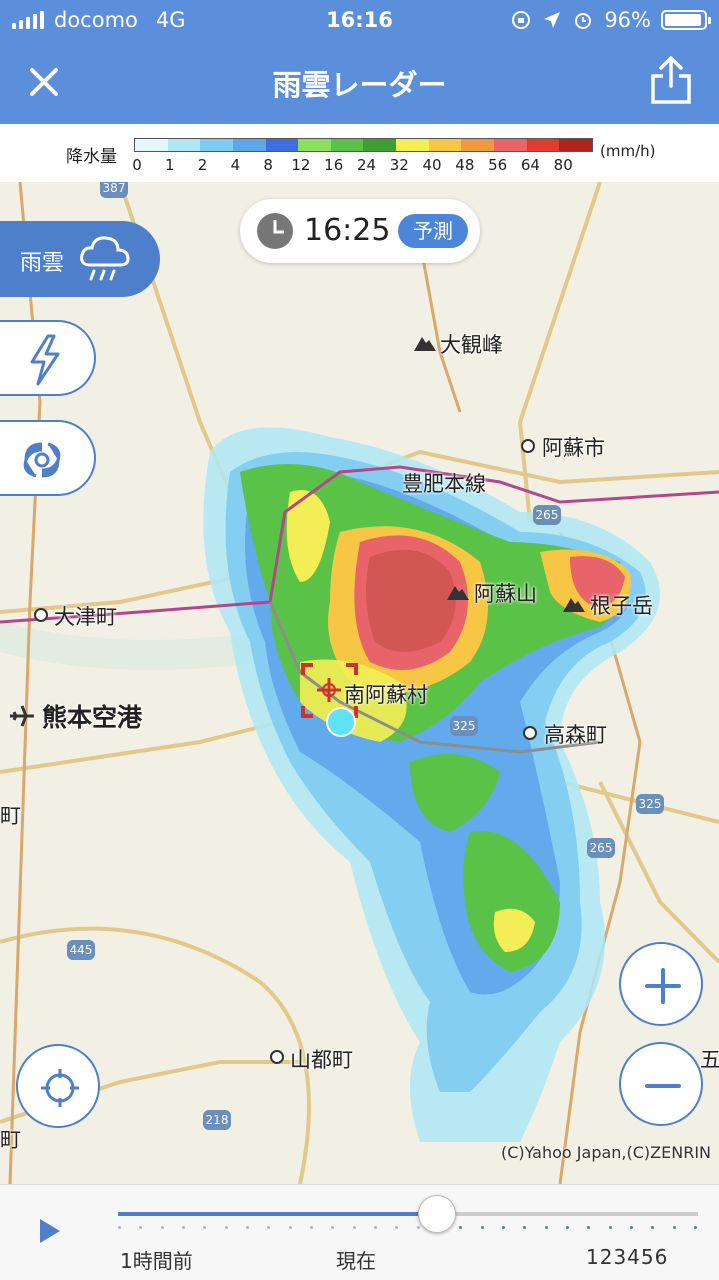 The image size is (719, 1280). I want to click on typhoon-layer-toggle, so click(48, 458).